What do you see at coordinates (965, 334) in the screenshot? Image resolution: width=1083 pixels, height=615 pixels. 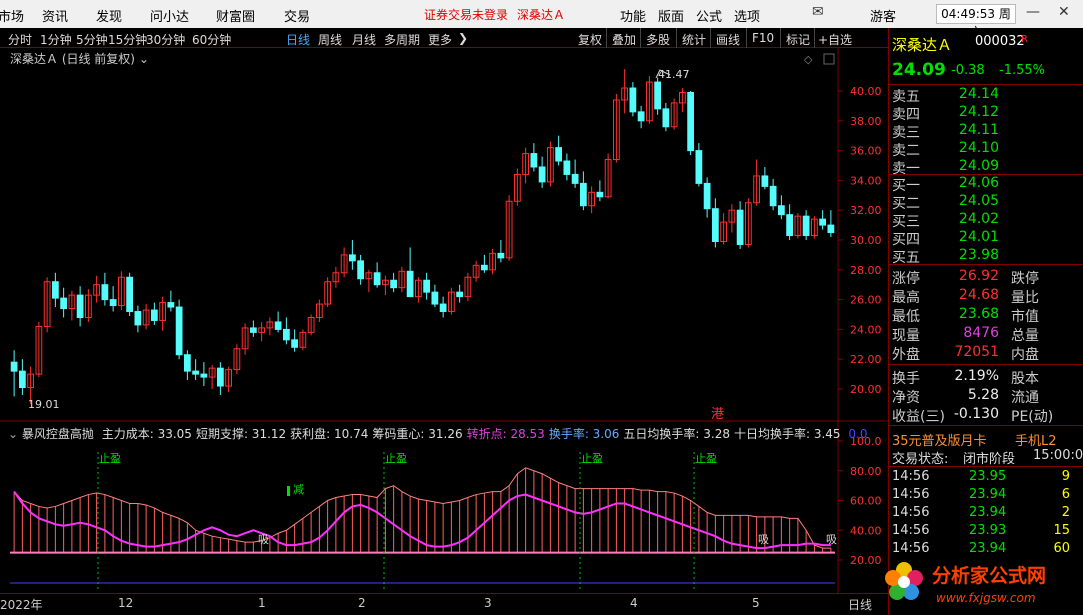 I see `stat-row: 现量 8476 总量` at bounding box center [965, 334].